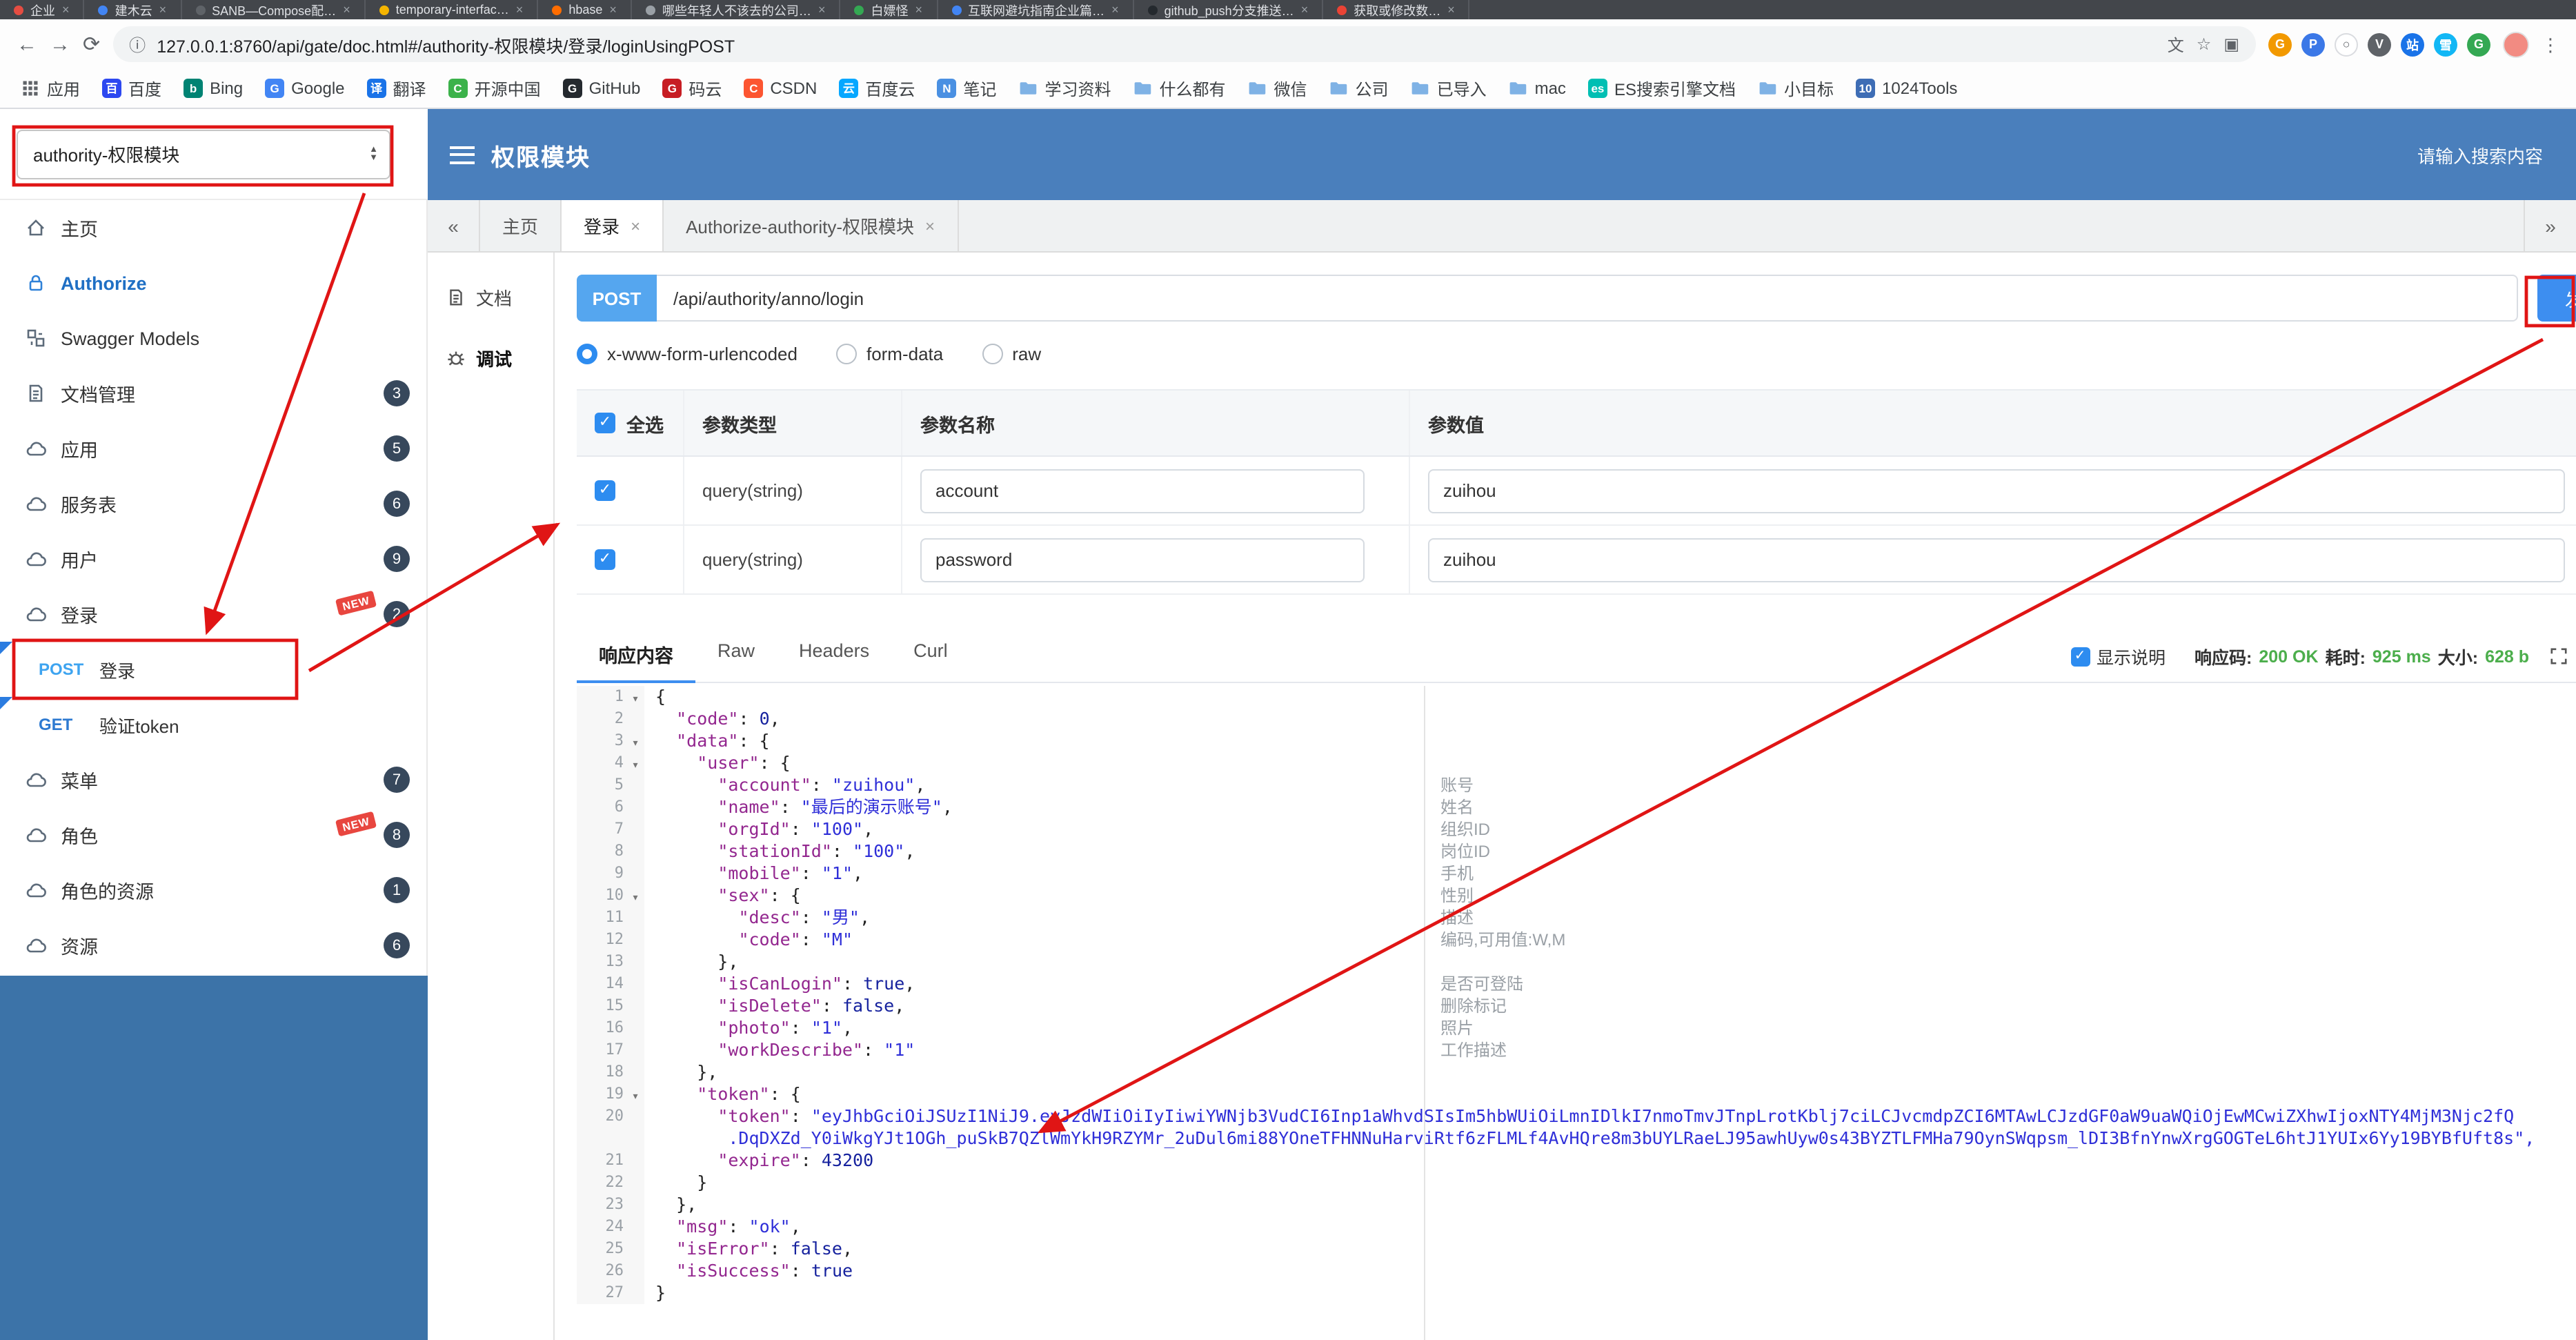  Describe the element at coordinates (452, 9) in the screenshot. I see `browser-tab: temporary-interfac… ×` at that location.